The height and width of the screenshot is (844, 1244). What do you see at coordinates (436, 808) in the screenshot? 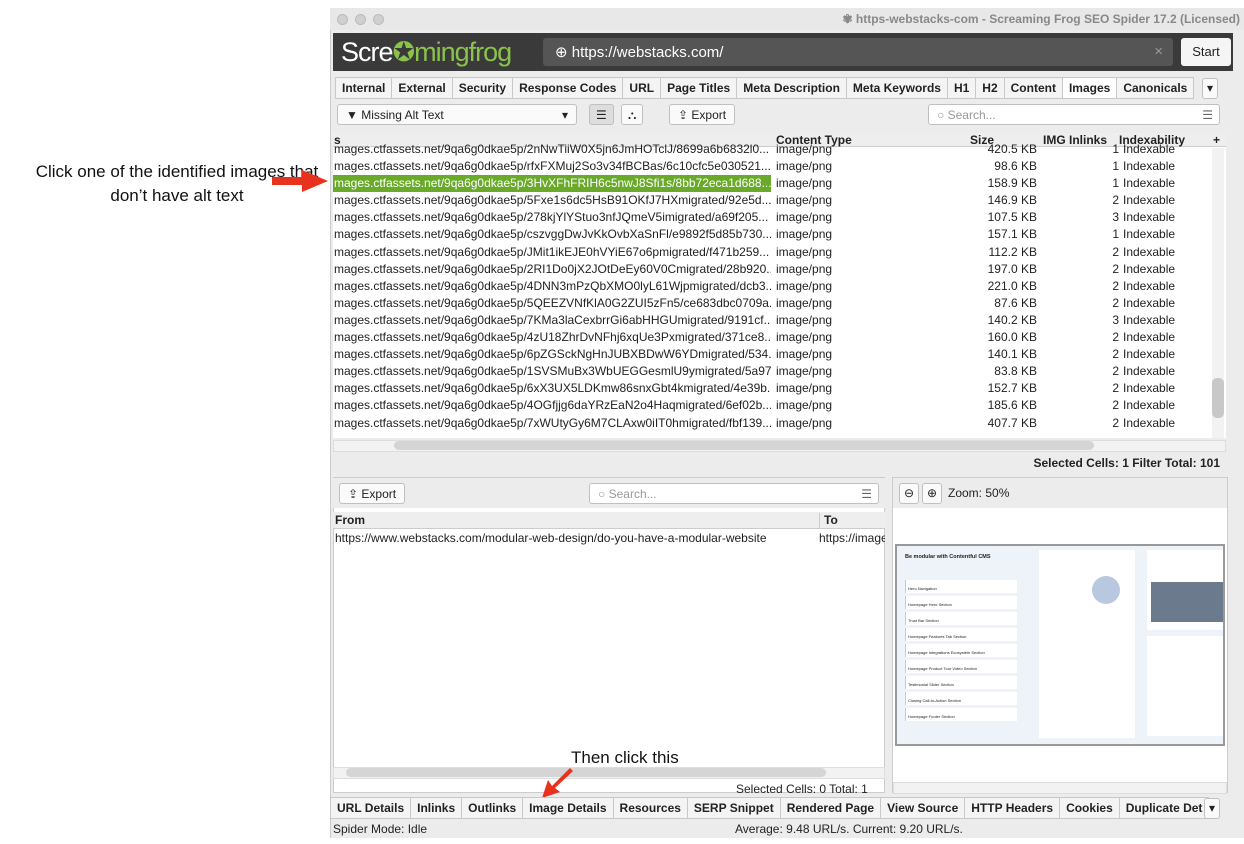
I see `bottom-tab-inlinks: Inlinks` at bounding box center [436, 808].